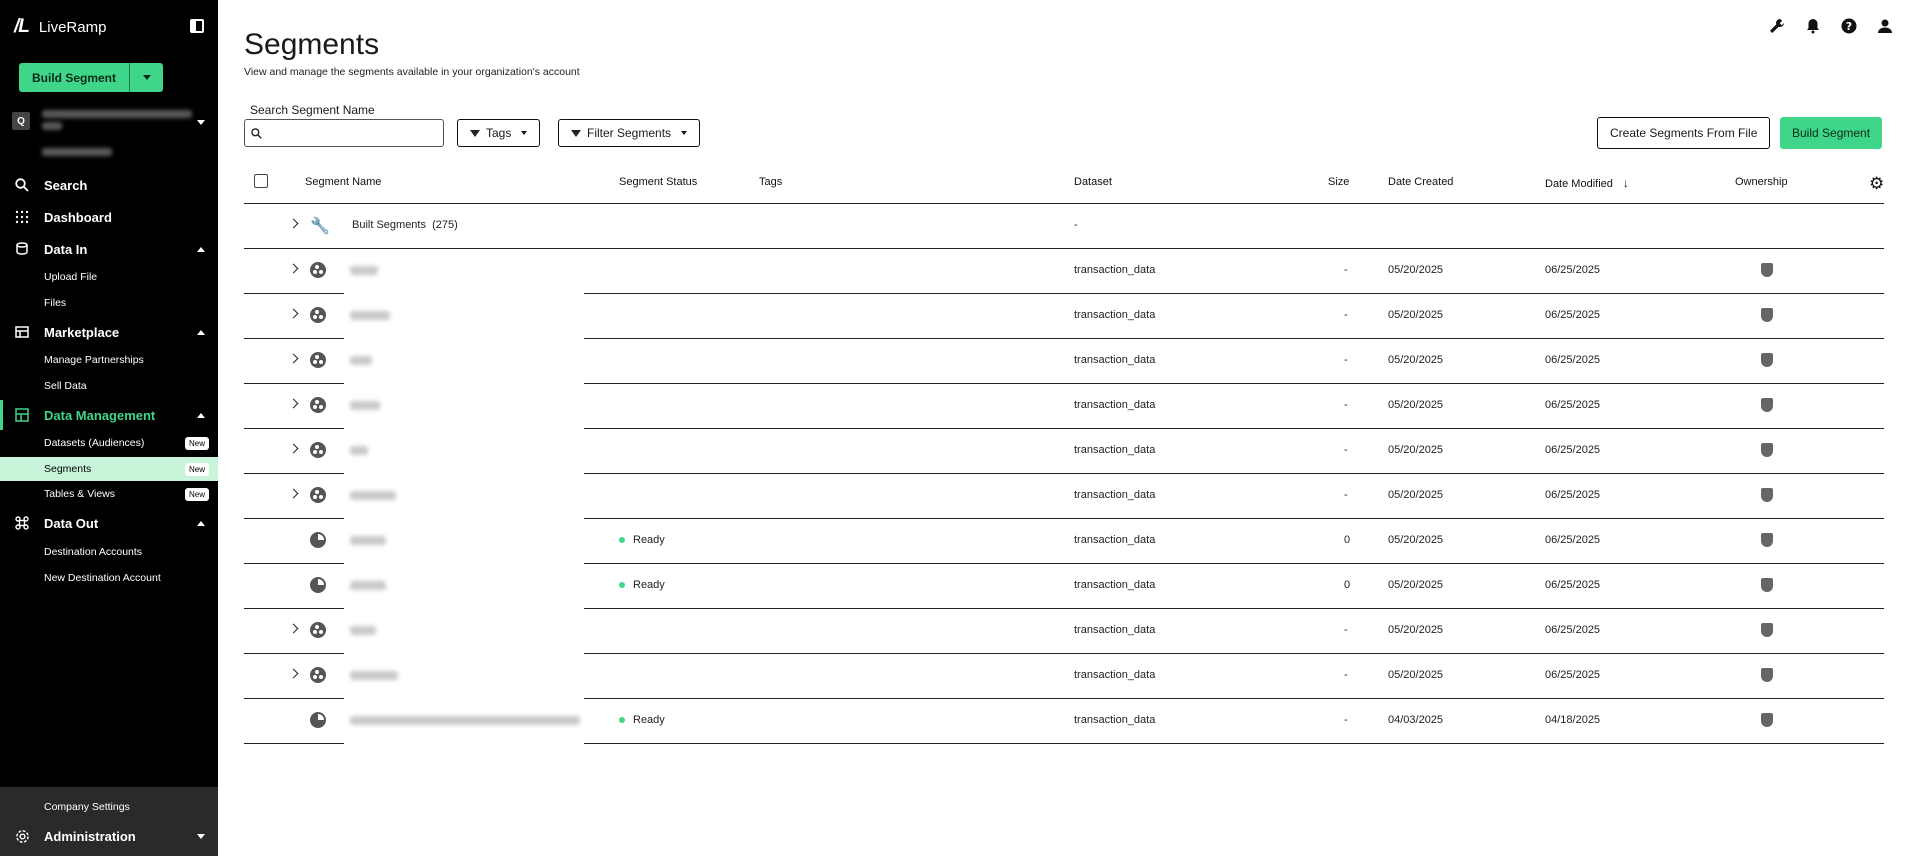 The height and width of the screenshot is (856, 1910). What do you see at coordinates (60, 27) in the screenshot?
I see `logo: /L LiveRamp` at bounding box center [60, 27].